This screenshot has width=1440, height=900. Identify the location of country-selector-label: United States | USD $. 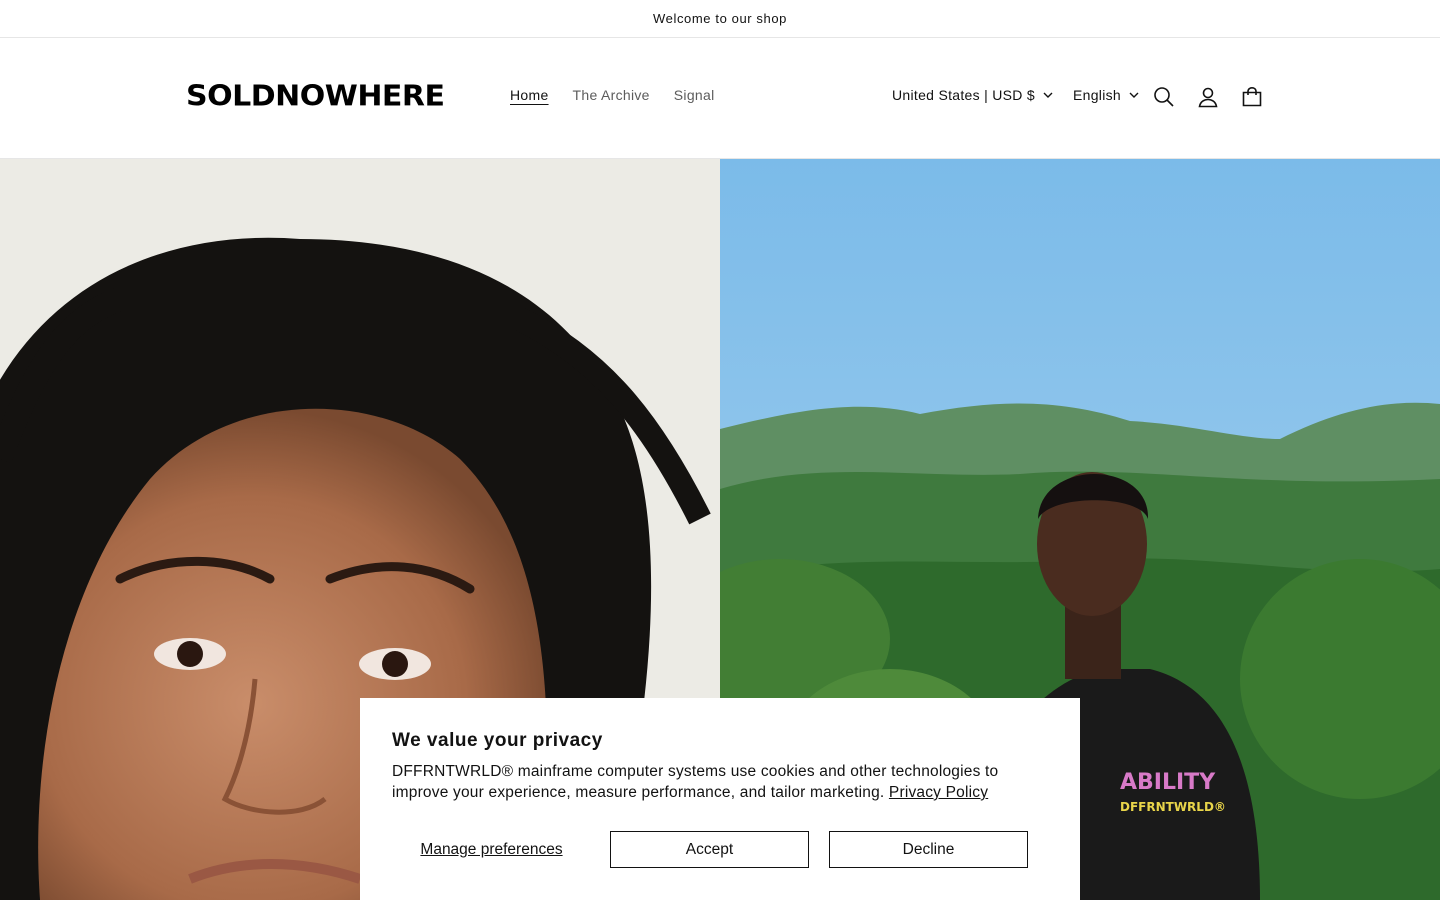
(963, 95).